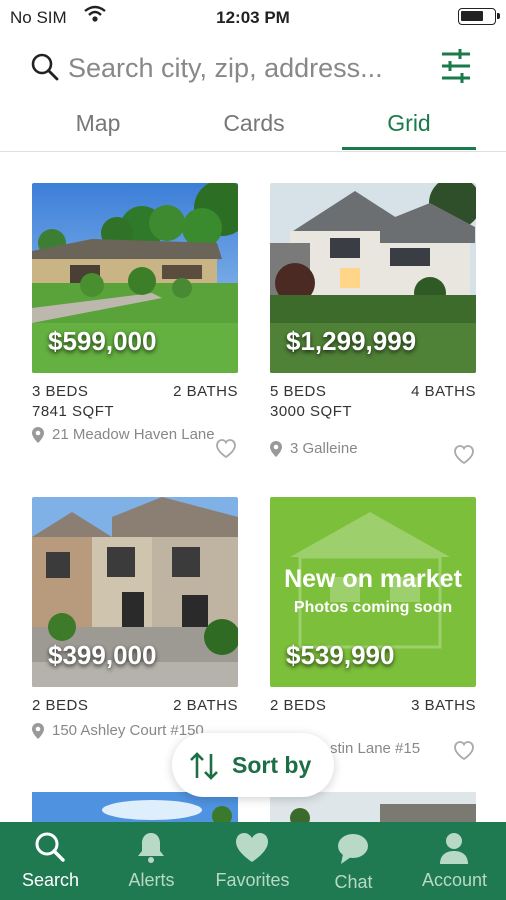 This screenshot has width=506, height=900. What do you see at coordinates (373, 579) in the screenshot?
I see `new-on-market-title: New on market` at bounding box center [373, 579].